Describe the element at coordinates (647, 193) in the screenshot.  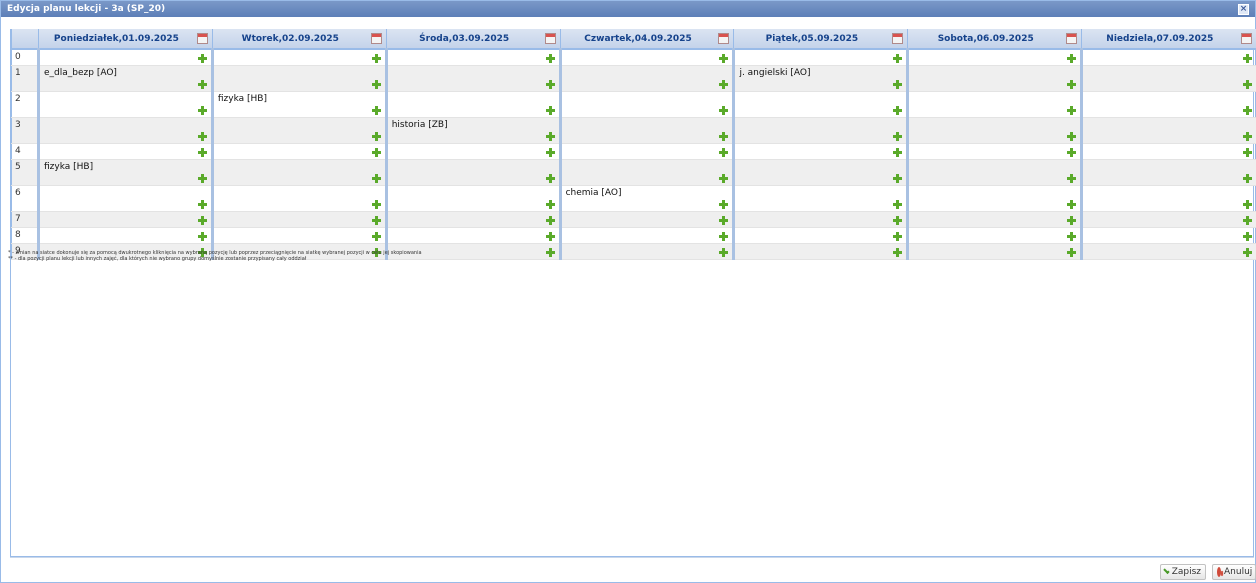
I see `lesson-entry: chemia [AO]` at that location.